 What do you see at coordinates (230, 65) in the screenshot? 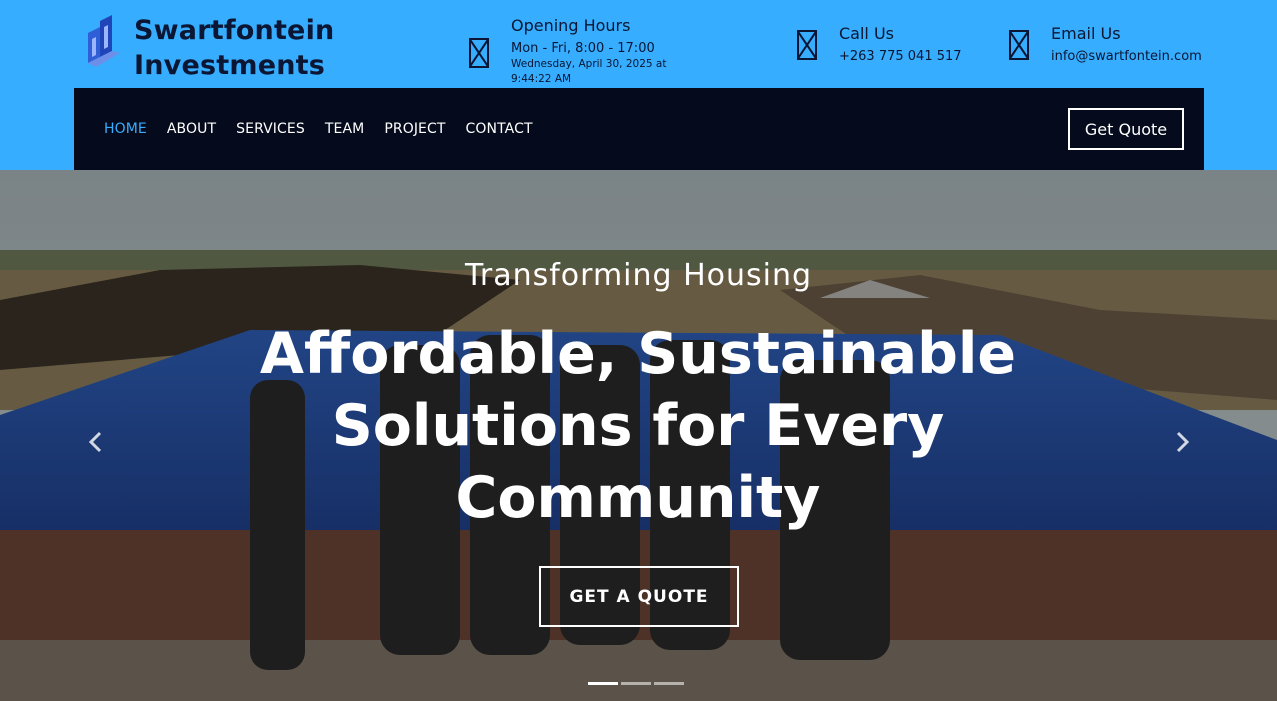
I see `brand-name-line2: Investments` at bounding box center [230, 65].